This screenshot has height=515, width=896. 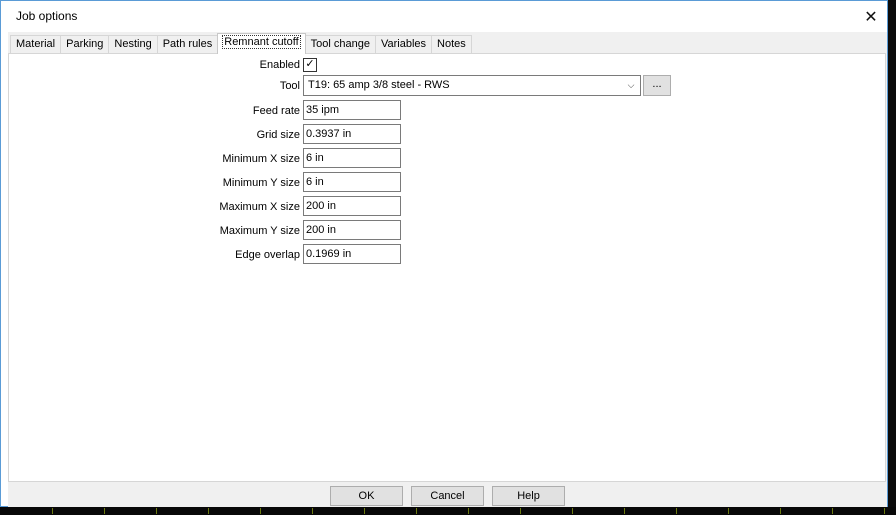 I want to click on min-x-size-label: Minimum X size, so click(x=261, y=159).